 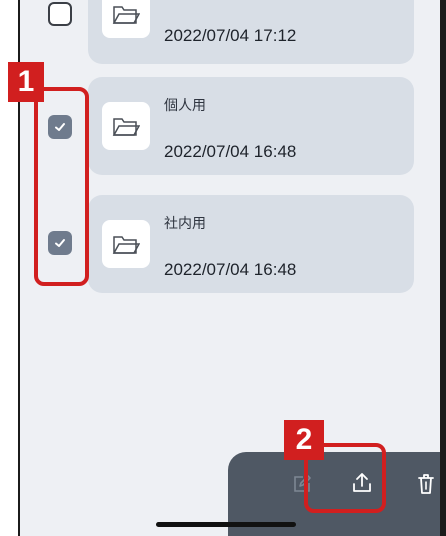 I want to click on folder-name: 社内用, so click(x=185, y=223).